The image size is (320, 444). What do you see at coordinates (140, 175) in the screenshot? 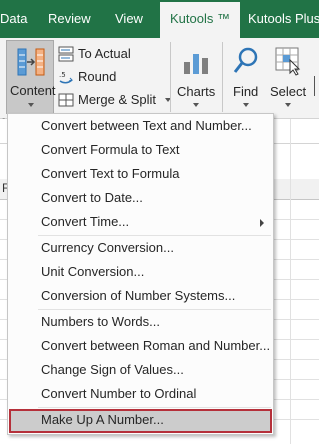
I see `menu-item-convert-text-to-formula: Convert Text to Formula` at bounding box center [140, 175].